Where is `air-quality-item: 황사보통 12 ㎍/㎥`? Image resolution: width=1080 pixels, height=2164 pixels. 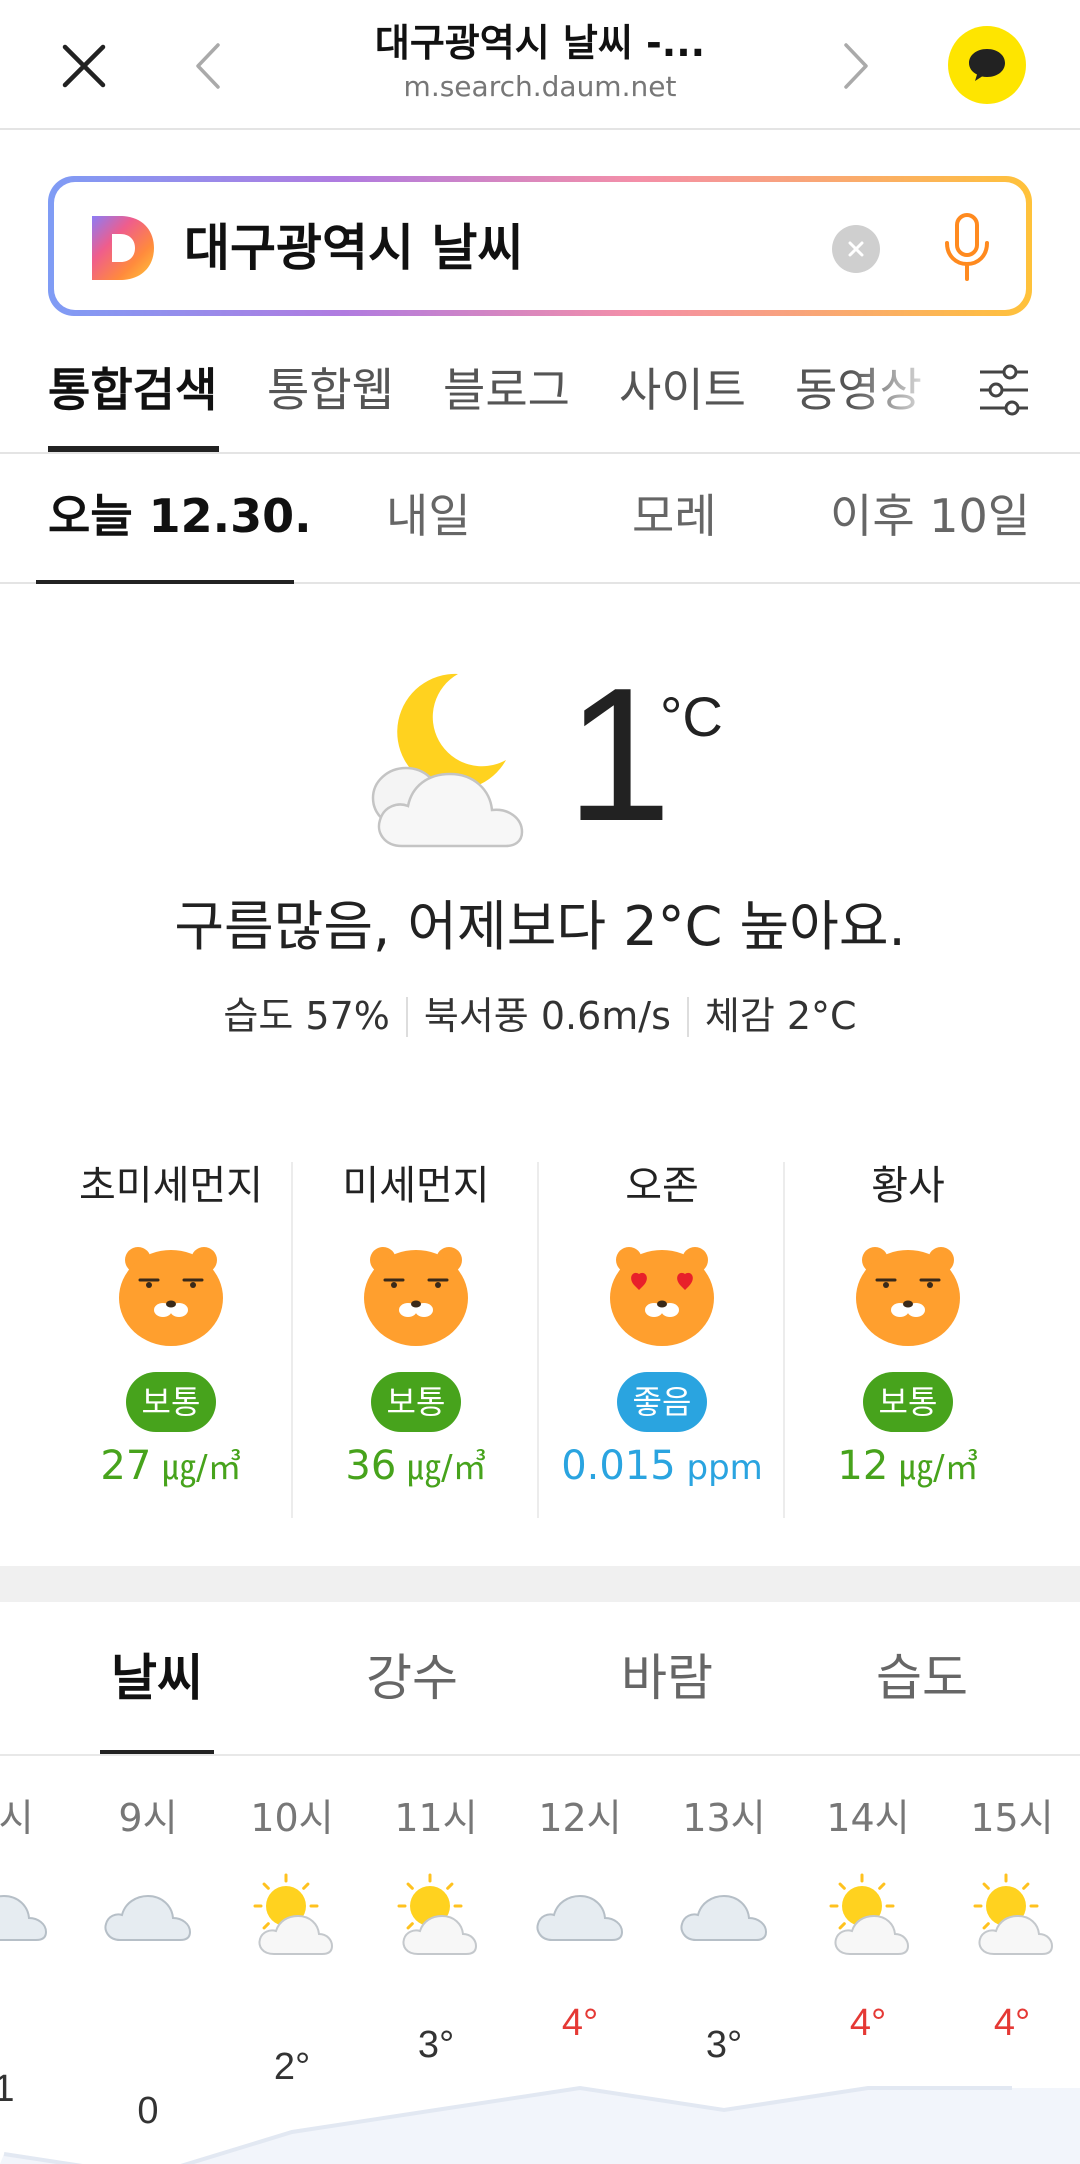
air-quality-item: 황사보통 12 ㎍/㎥ is located at coordinates (908, 1340).